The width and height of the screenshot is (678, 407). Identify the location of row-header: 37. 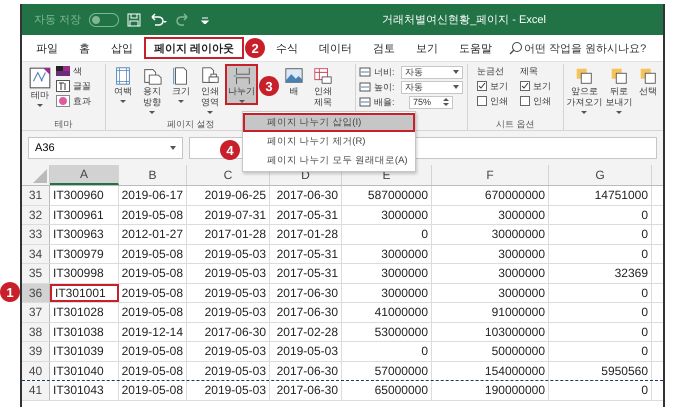
(36, 312).